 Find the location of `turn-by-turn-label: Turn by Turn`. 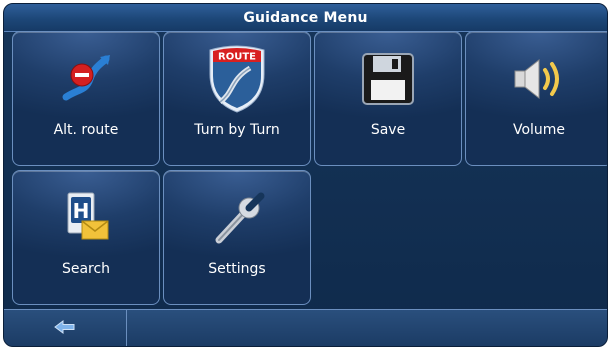

turn-by-turn-label: Turn by Turn is located at coordinates (237, 130).